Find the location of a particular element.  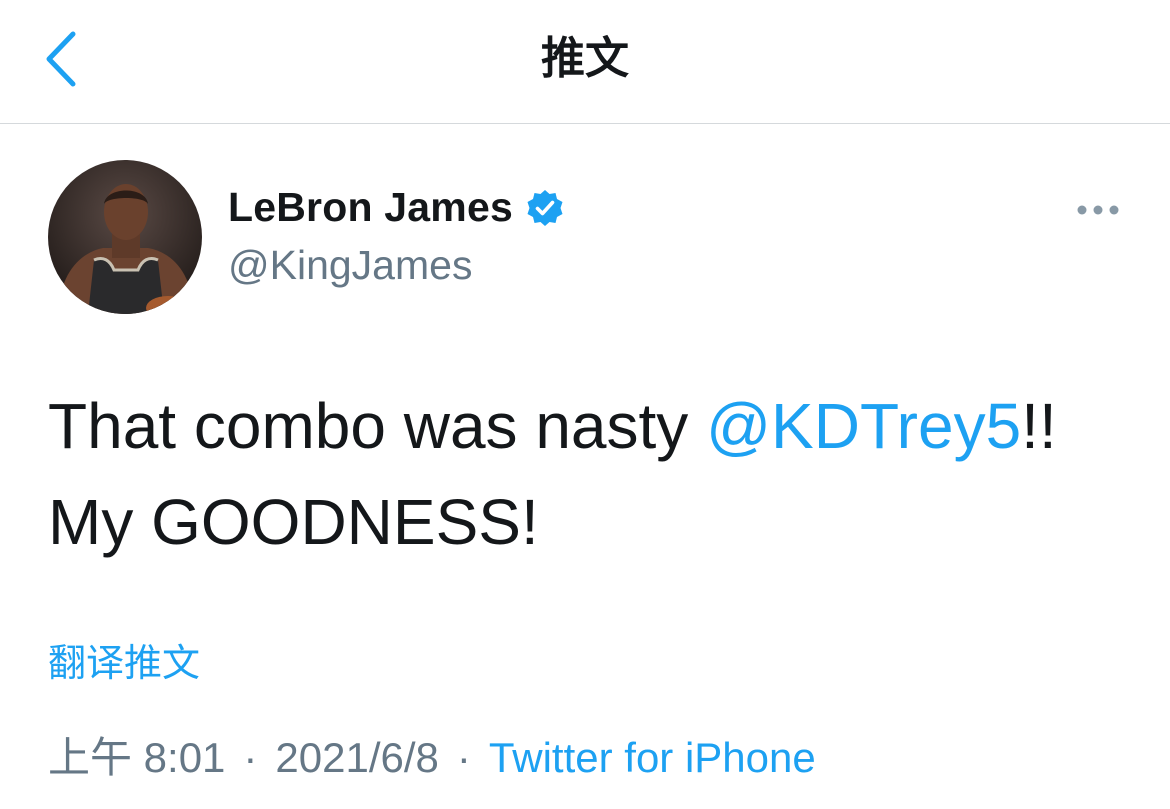

user-handle: @KingJames is located at coordinates (350, 265).